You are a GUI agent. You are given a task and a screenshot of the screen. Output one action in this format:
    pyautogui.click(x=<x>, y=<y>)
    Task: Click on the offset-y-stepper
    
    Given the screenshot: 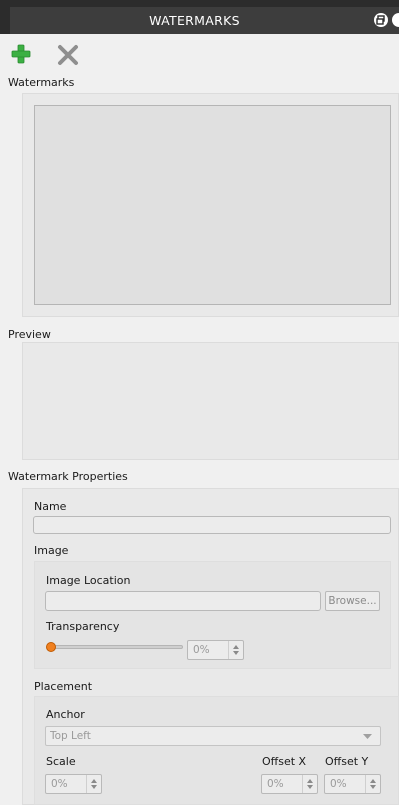 What is the action you would take?
    pyautogui.click(x=372, y=784)
    